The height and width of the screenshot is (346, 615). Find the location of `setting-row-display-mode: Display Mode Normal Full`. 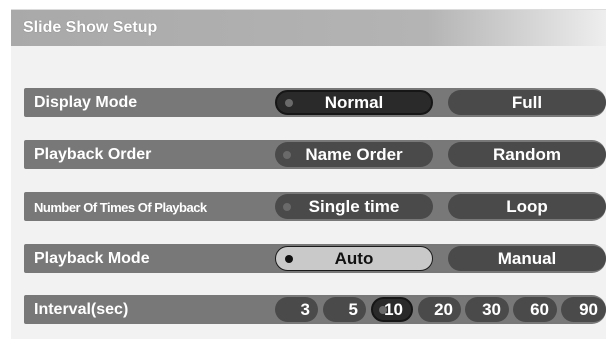

setting-row-display-mode: Display Mode Normal Full is located at coordinates (315, 102).